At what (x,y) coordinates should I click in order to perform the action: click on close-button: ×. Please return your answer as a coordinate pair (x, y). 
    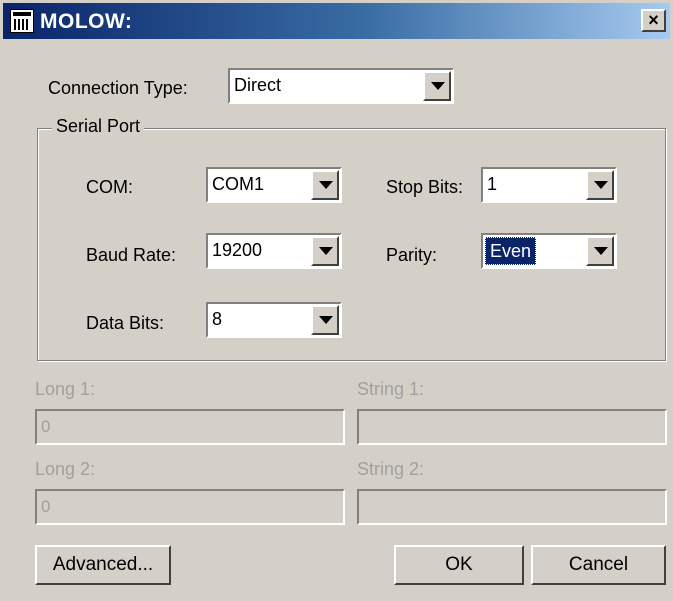
    Looking at the image, I should click on (653, 20).